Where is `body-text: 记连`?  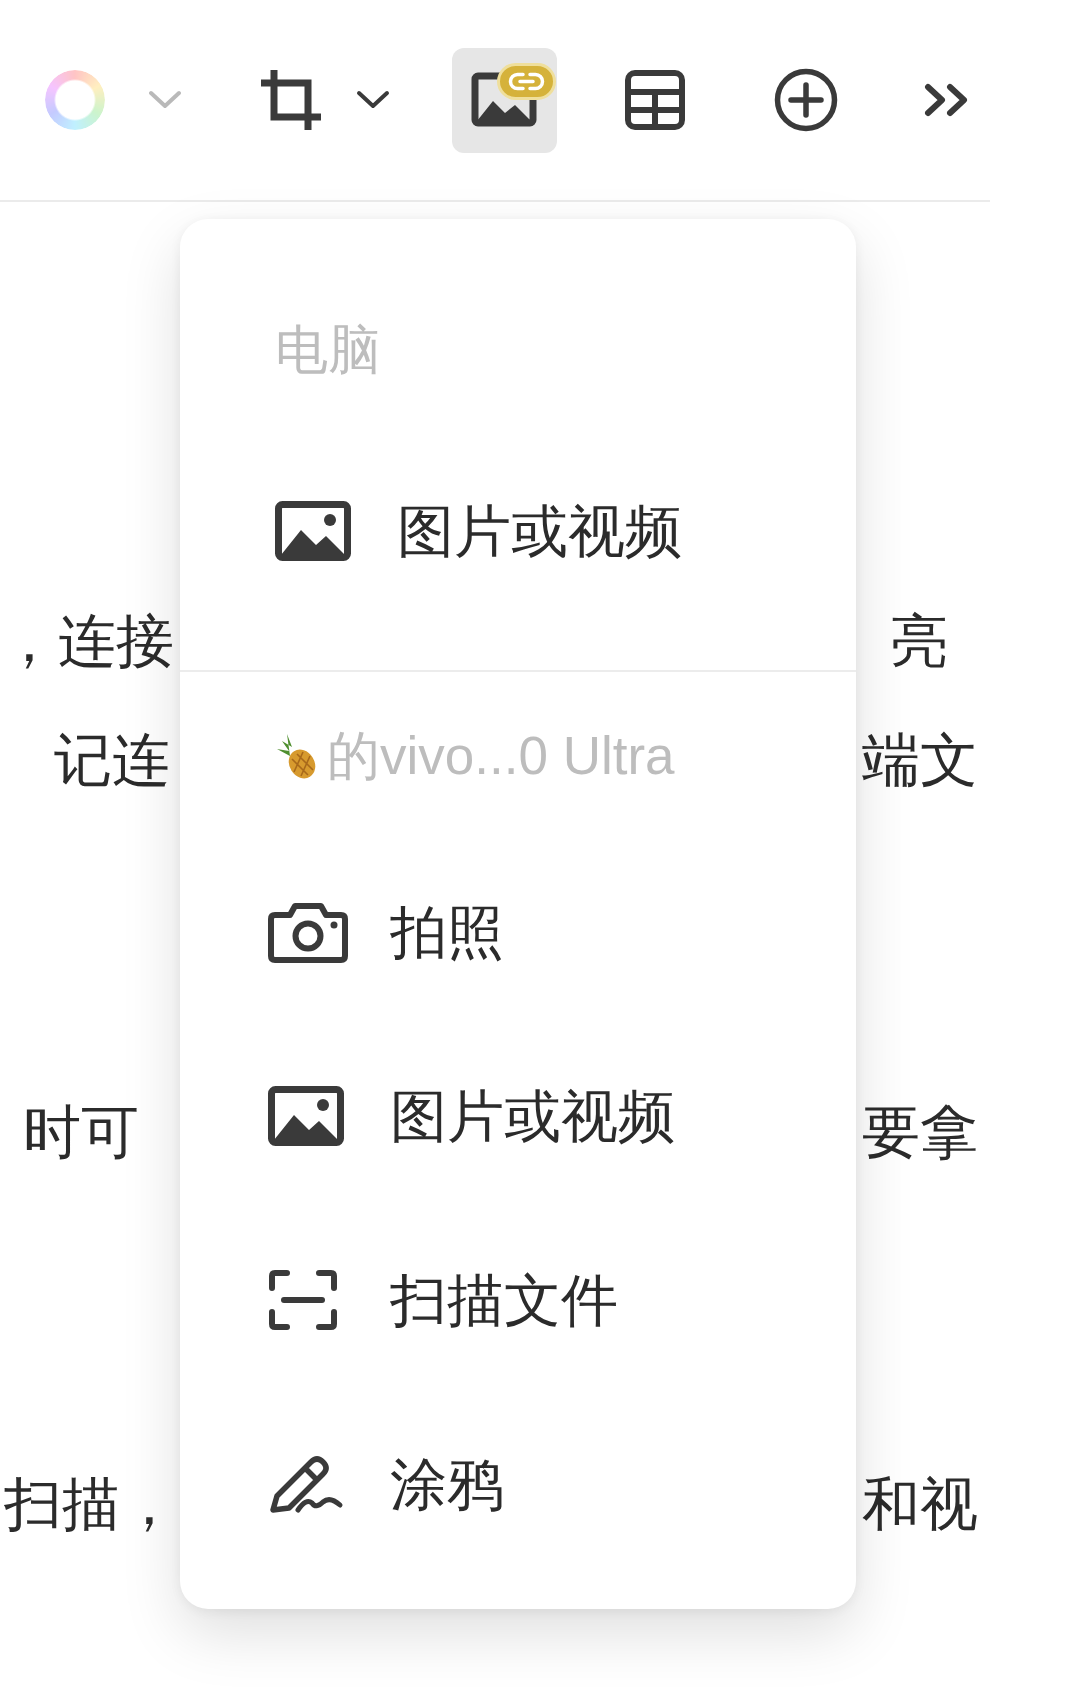 body-text: 记连 is located at coordinates (112, 760).